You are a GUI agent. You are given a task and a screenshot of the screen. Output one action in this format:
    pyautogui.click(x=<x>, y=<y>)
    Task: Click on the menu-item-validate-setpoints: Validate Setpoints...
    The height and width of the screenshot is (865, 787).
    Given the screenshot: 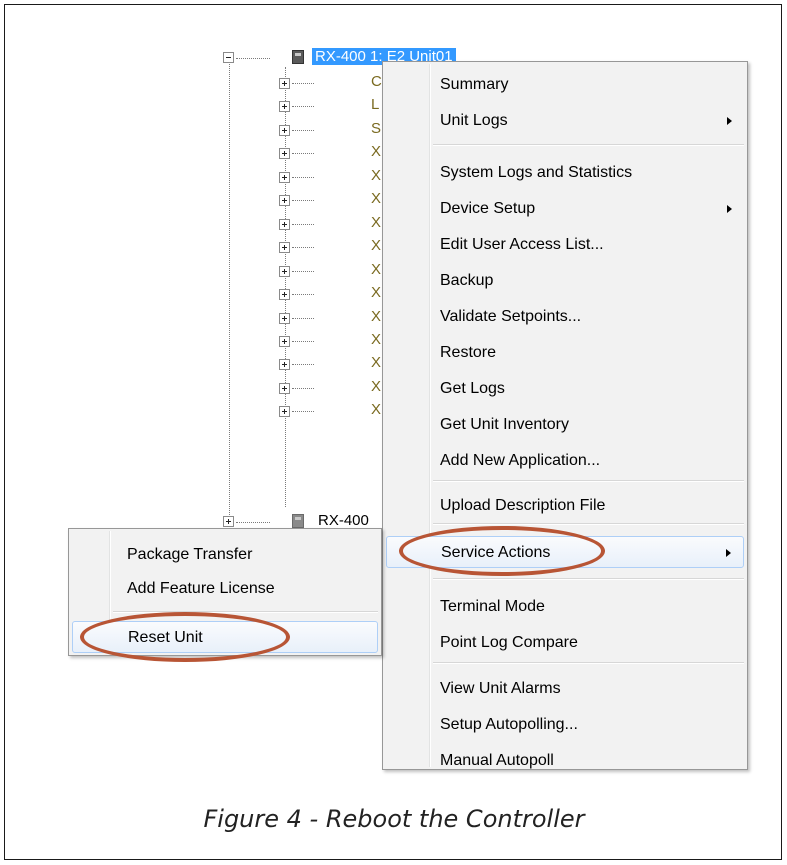 What is the action you would take?
    pyautogui.click(x=565, y=317)
    